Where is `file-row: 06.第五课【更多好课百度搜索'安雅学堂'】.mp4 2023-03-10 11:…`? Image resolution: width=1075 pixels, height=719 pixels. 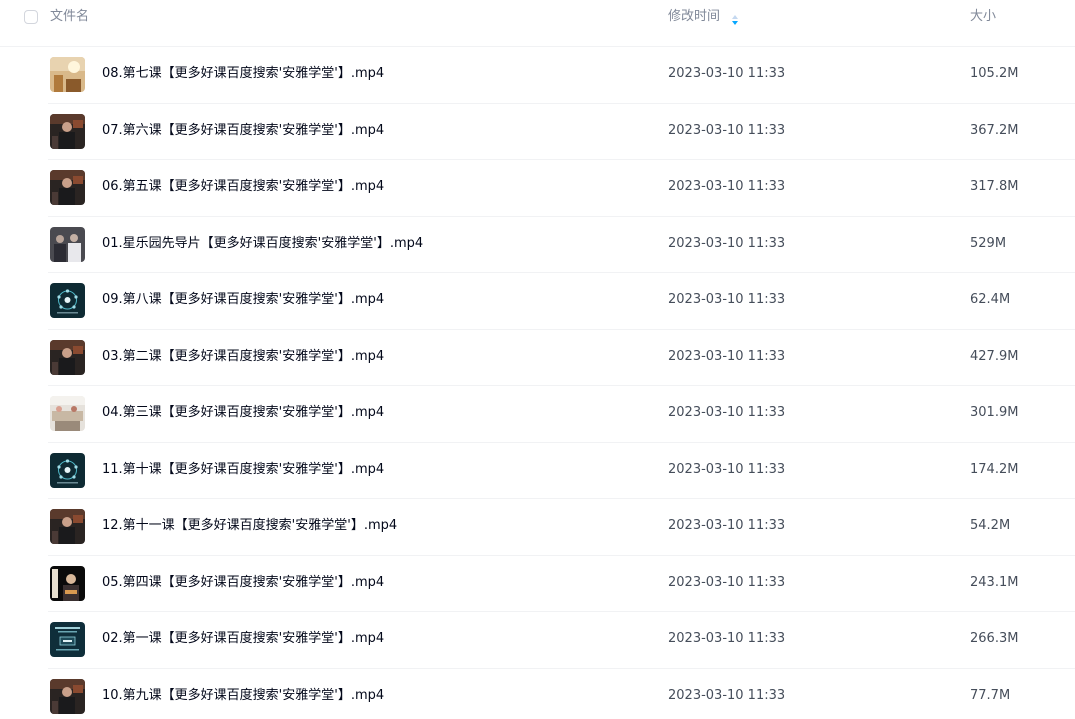 file-row: 06.第五课【更多好课百度搜索'安雅学堂'】.mp4 2023-03-10 11:… is located at coordinates (561, 188).